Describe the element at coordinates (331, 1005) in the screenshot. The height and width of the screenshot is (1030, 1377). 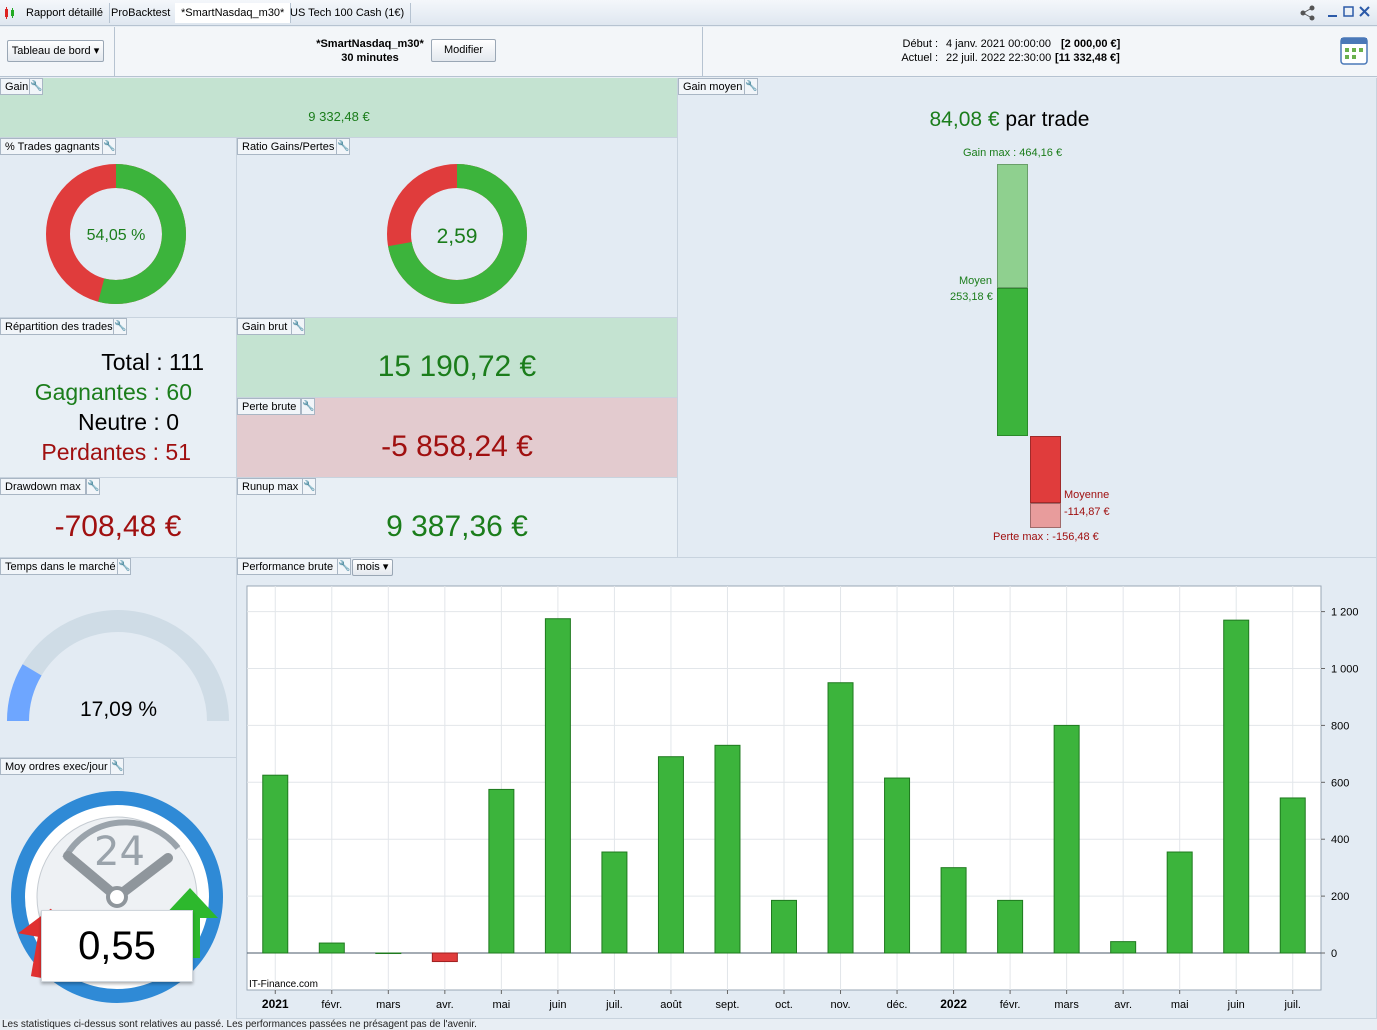
I see `x-tick-label: févr.` at that location.